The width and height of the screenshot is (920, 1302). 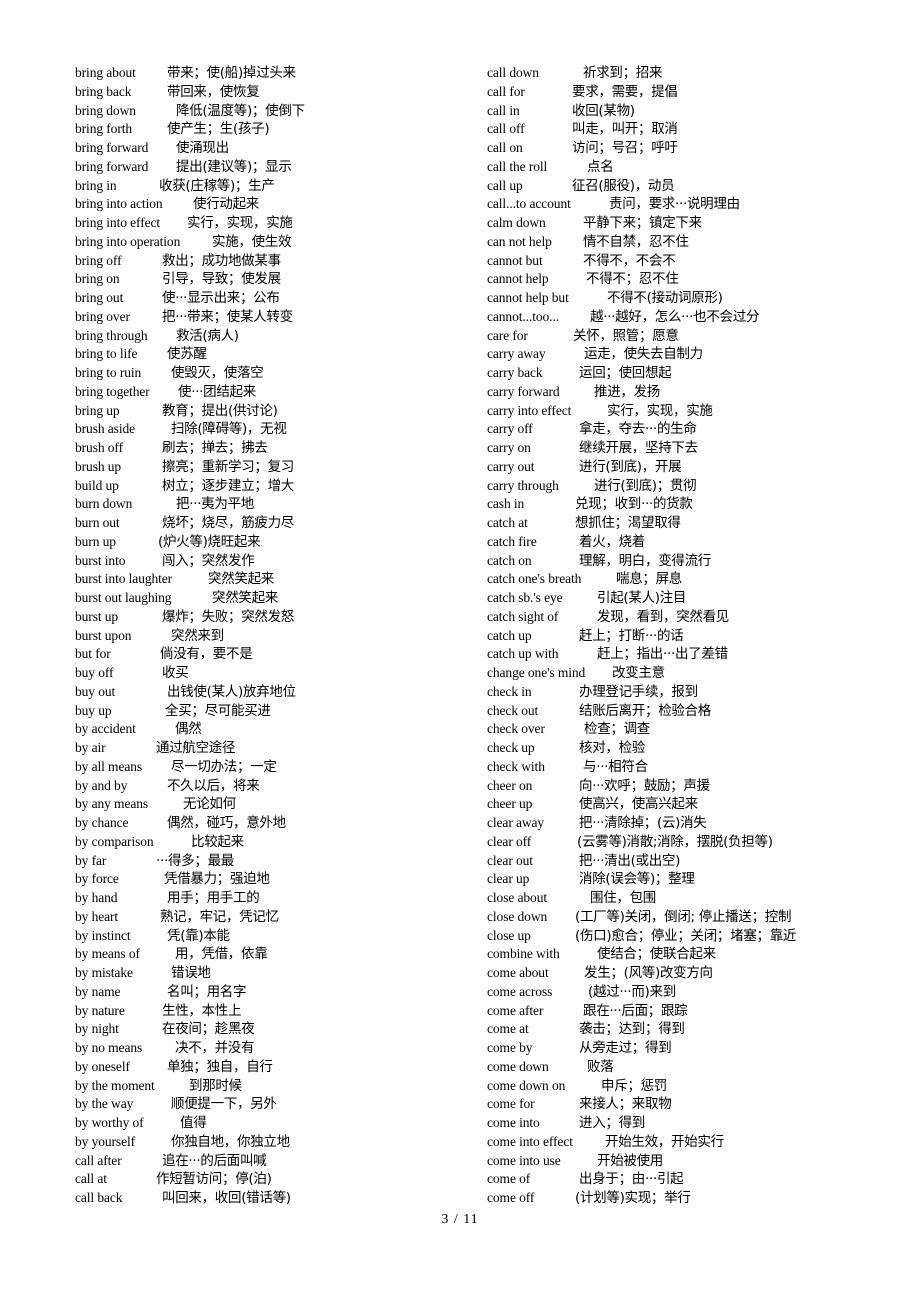 I want to click on entry-definition: 消除(误会等)；整理, so click(x=637, y=879).